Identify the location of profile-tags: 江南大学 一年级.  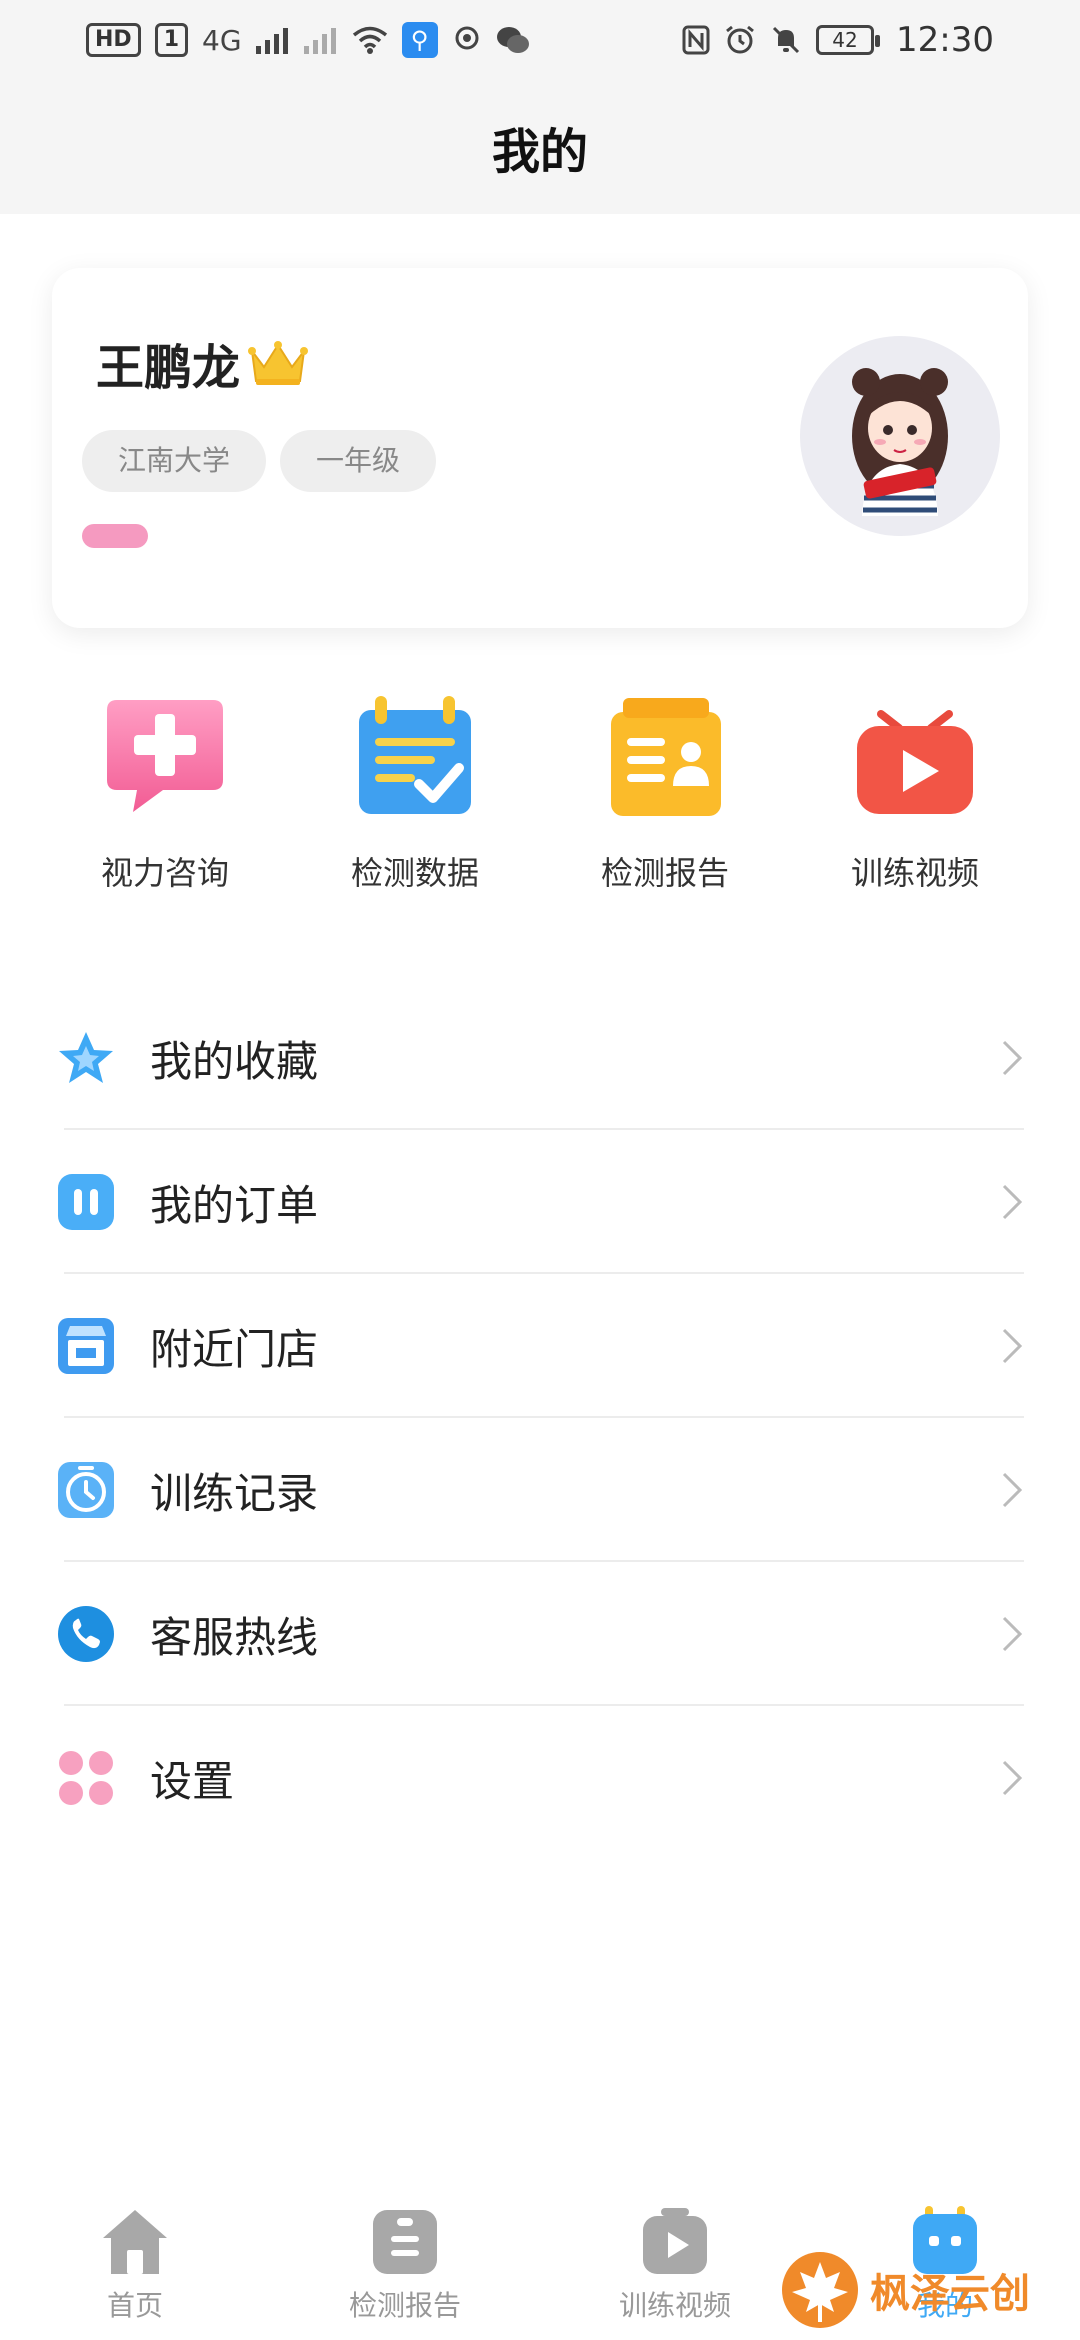
(259, 461).